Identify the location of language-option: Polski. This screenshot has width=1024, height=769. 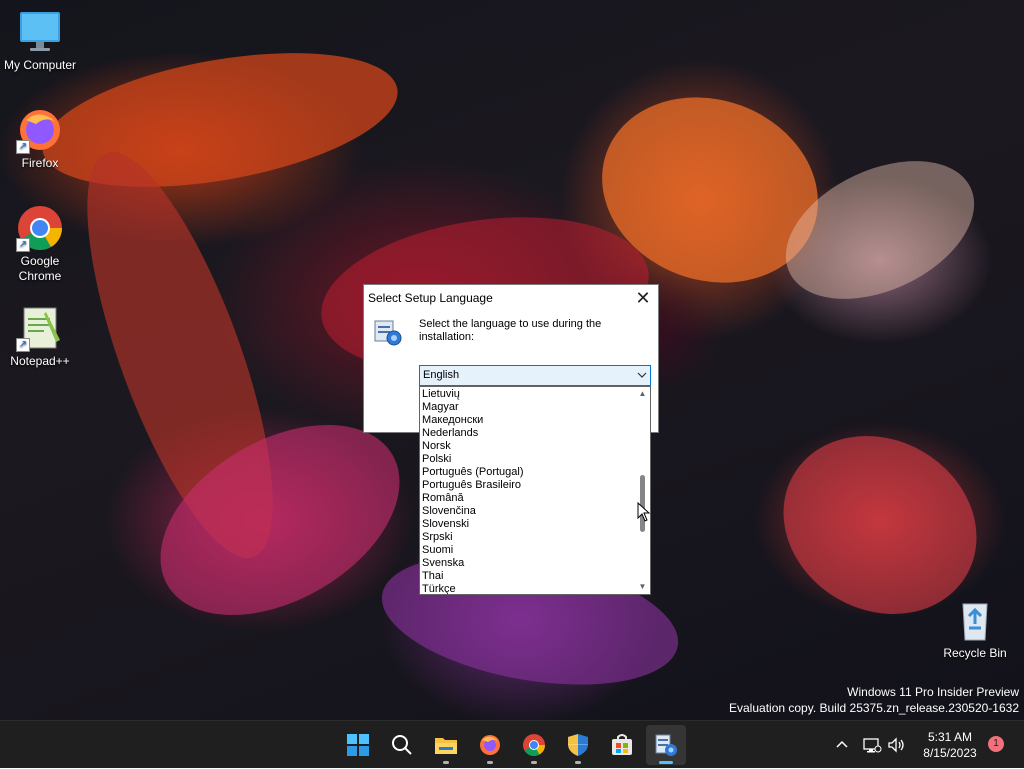
(473, 459).